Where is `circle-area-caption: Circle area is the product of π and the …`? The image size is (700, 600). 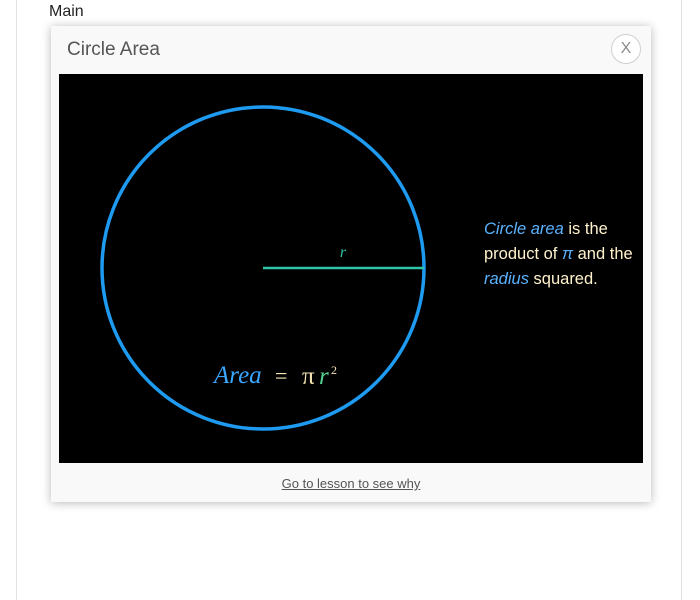
circle-area-caption: Circle area is the product of π and the … is located at coordinates (559, 254).